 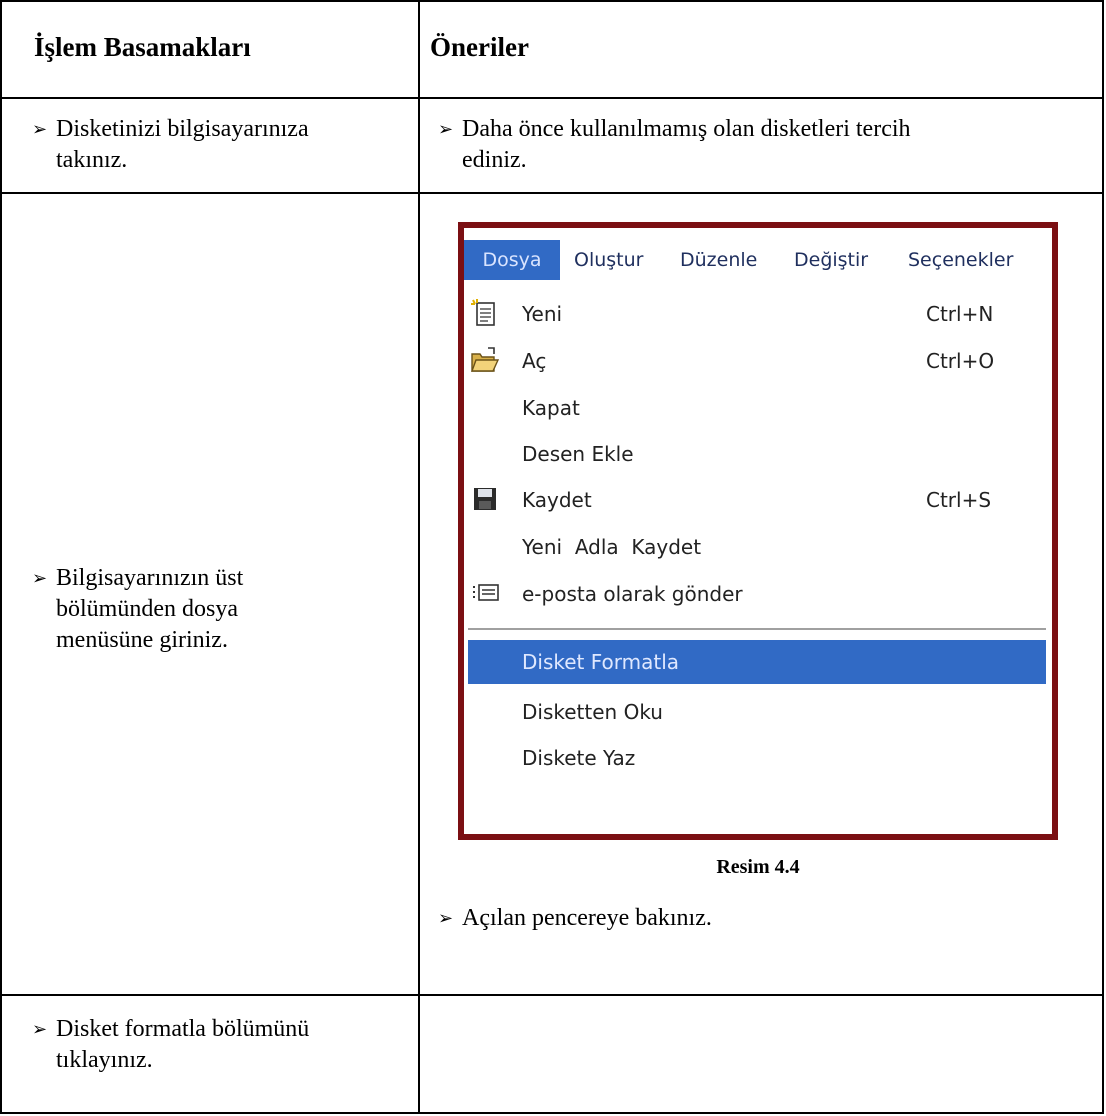 I want to click on suggestion-2: ➢ Açılan pencereye bakınız., so click(x=763, y=918).